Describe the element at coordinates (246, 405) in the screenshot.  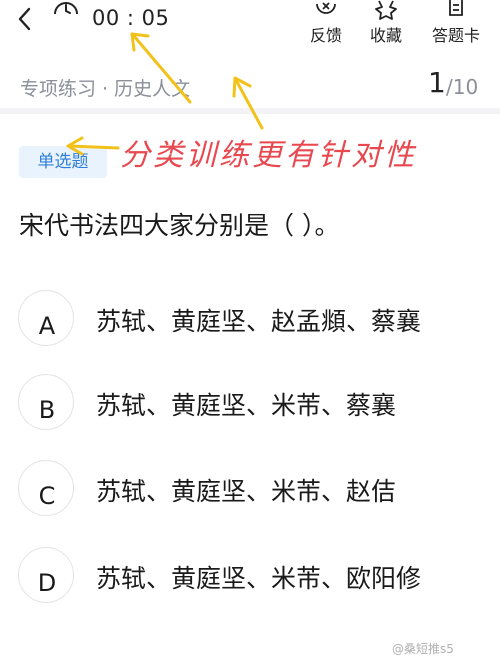
I see `option-text: 苏轼、黄庭坚、米芾、蔡襄` at that location.